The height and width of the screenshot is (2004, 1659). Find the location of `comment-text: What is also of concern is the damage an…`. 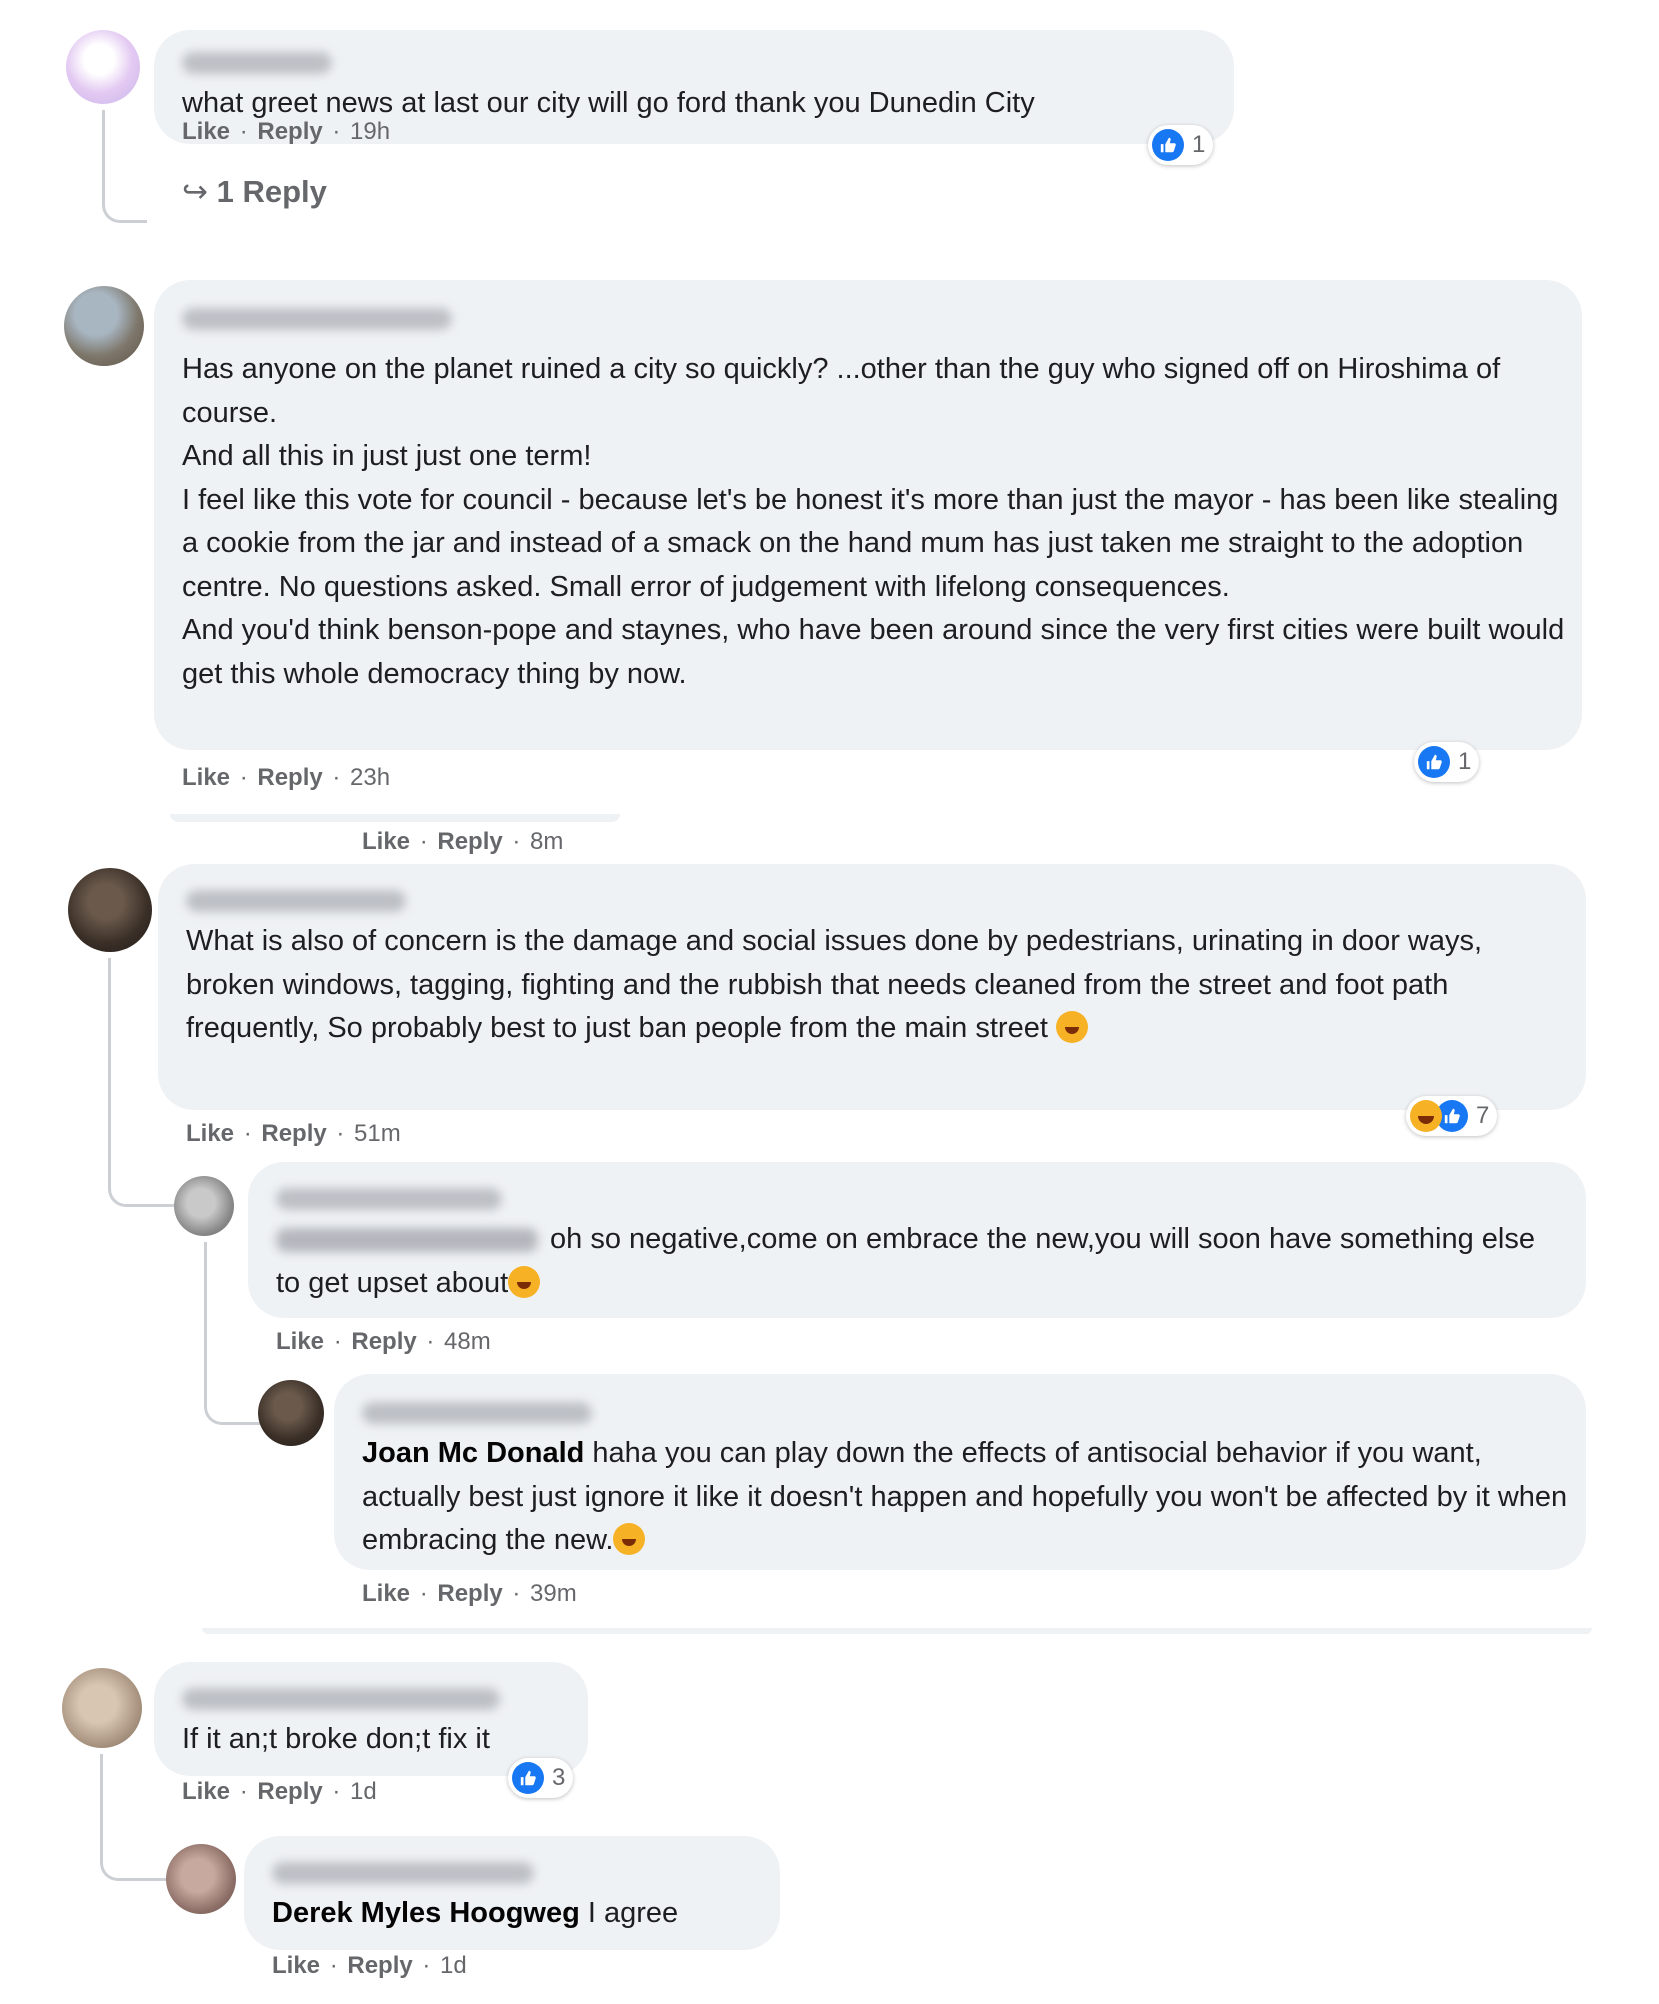

comment-text: What is also of concern is the damage an… is located at coordinates (834, 984).